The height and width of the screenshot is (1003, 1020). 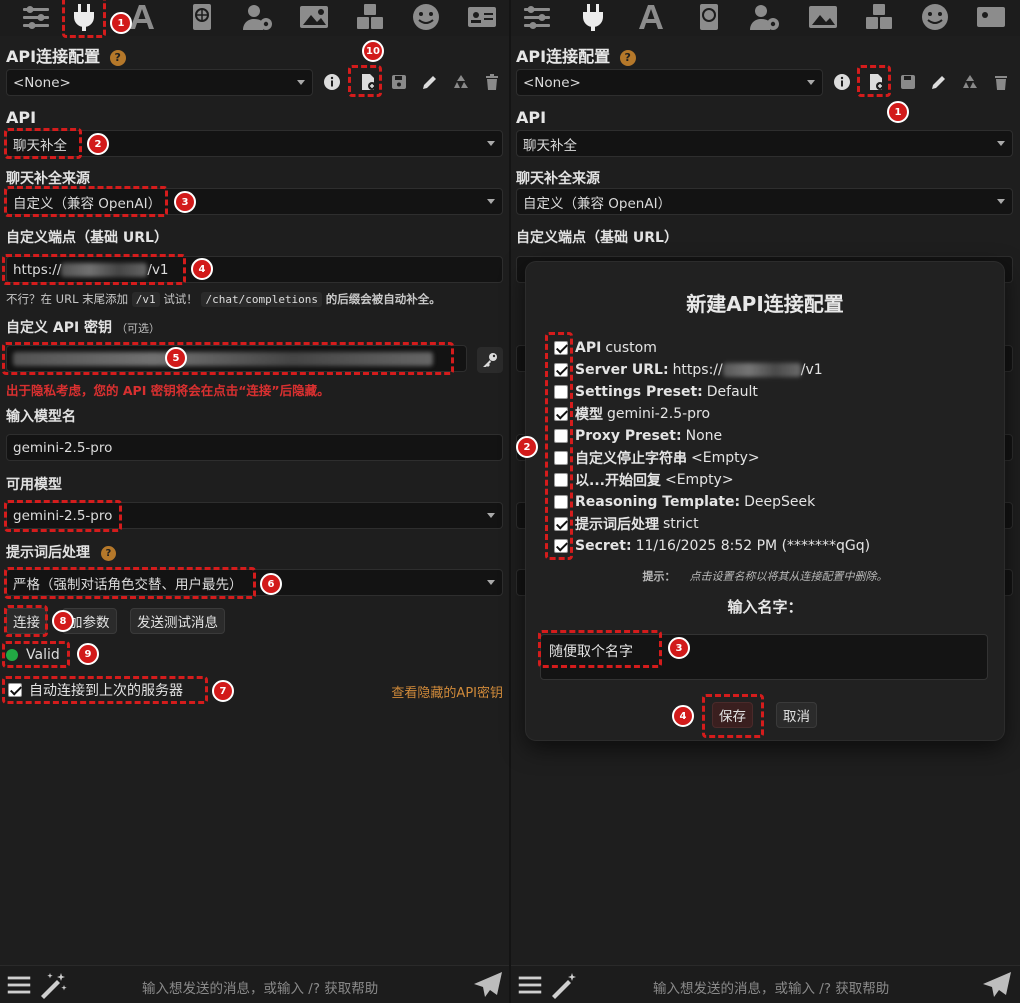 I want to click on redacted-key, so click(x=223, y=358).